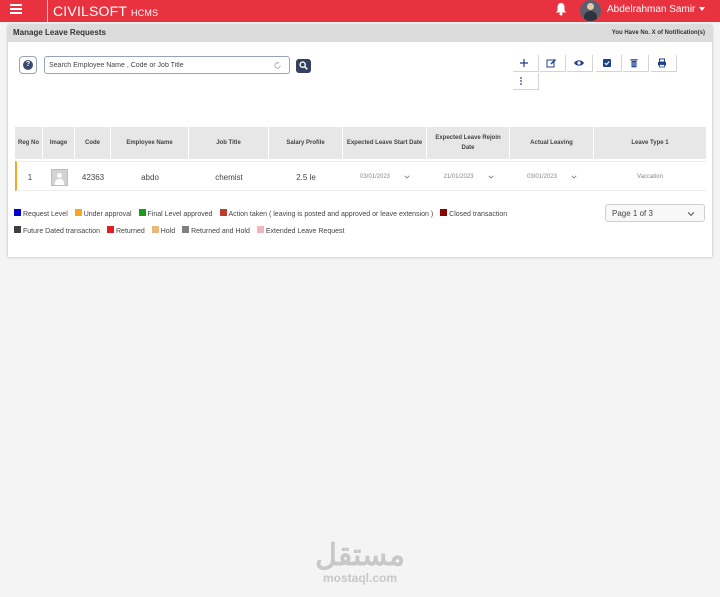 The height and width of the screenshot is (597, 720). I want to click on cell-expected-rejoin: 21/01/2023, so click(468, 177).